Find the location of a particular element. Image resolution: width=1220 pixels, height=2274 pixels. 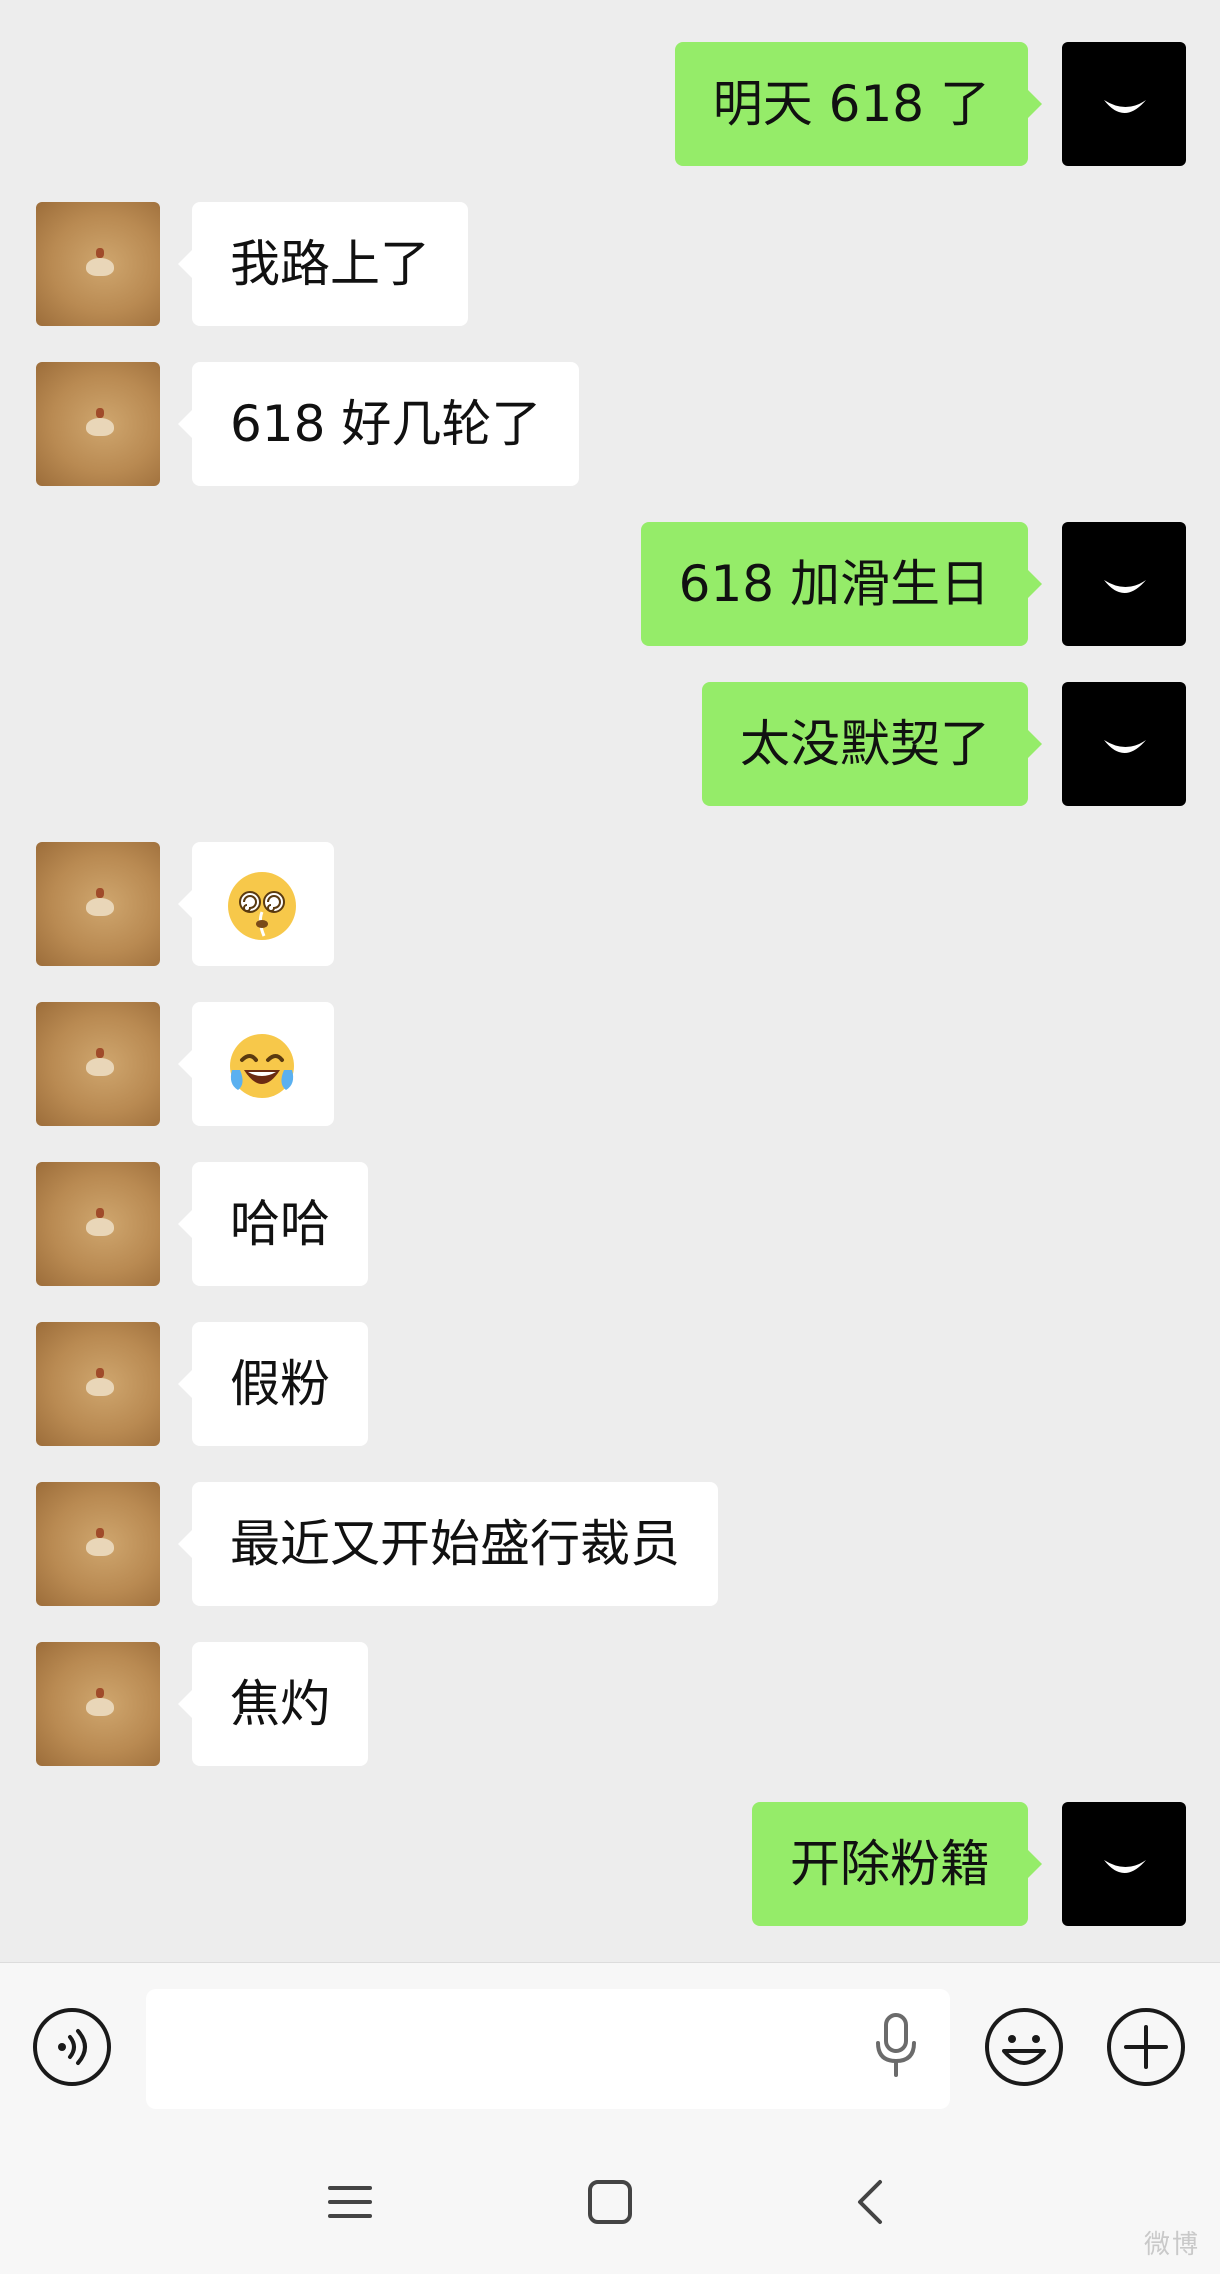

voice-toggle-icon is located at coordinates (72, 2047).